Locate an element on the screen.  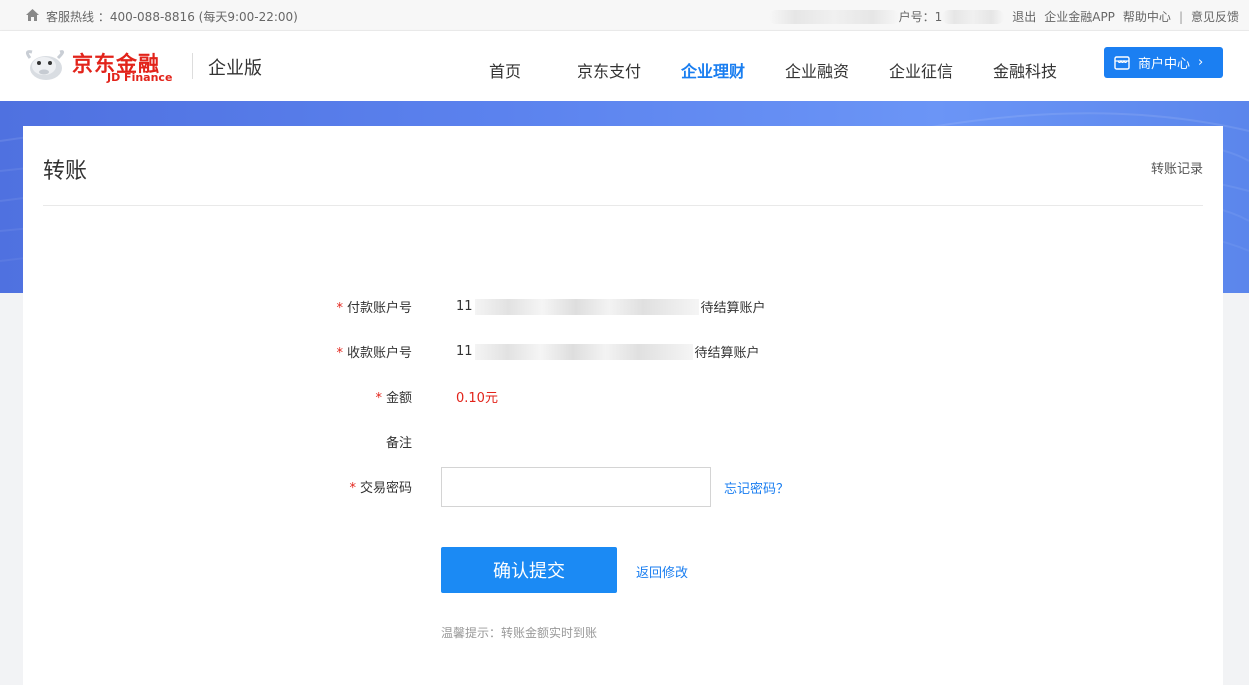
transfer-tip: 温馨提示：转账金额实时到账 is located at coordinates (519, 633).